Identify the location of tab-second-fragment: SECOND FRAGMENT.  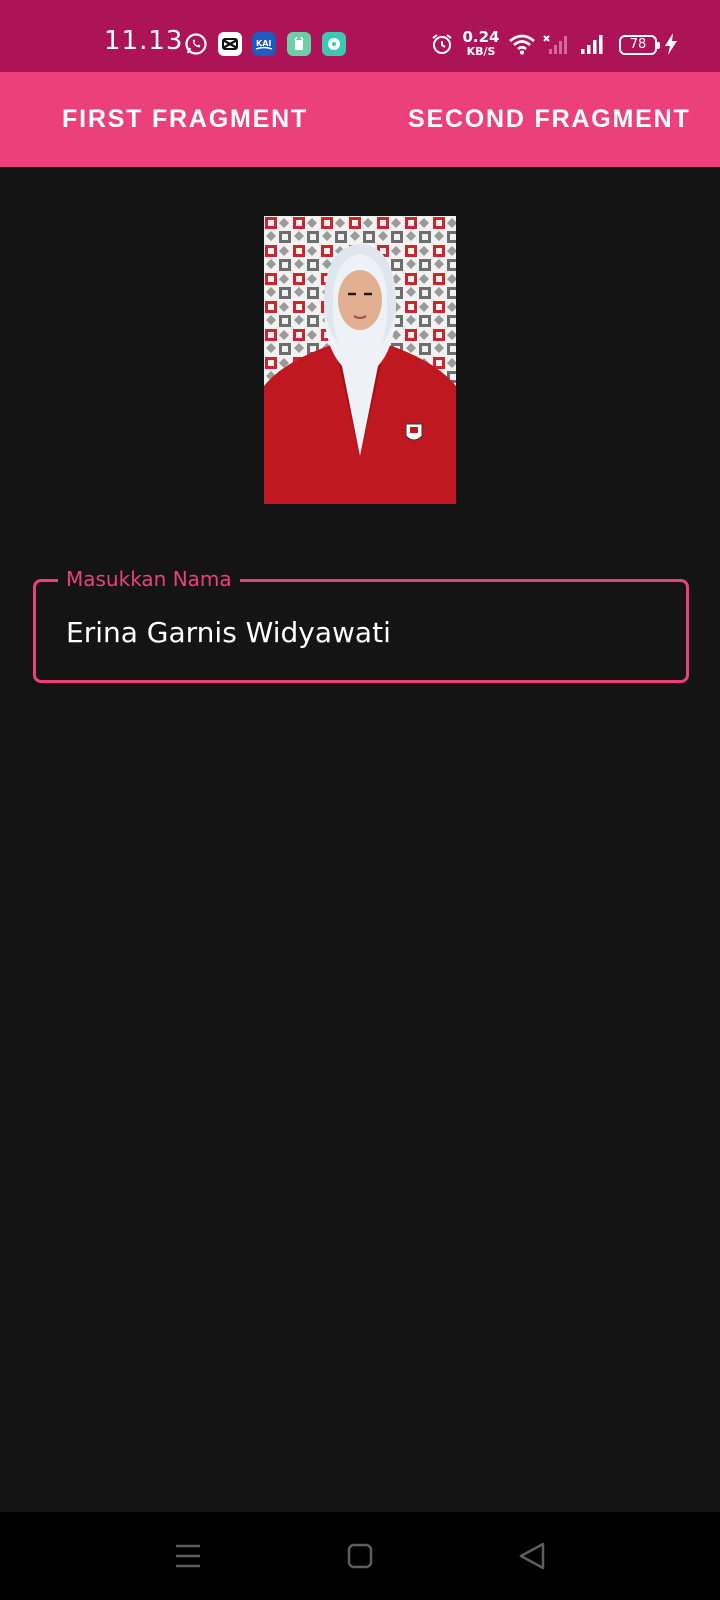
(549, 119).